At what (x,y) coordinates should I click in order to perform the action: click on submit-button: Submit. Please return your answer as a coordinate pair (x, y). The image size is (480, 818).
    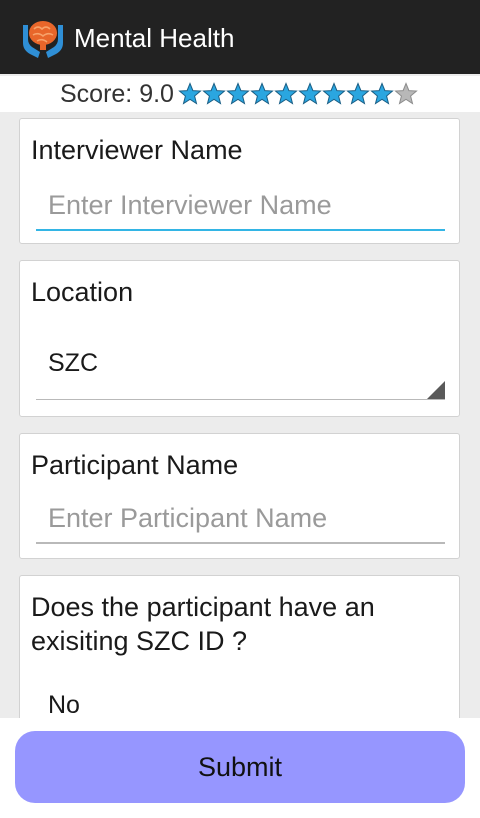
    Looking at the image, I should click on (240, 767).